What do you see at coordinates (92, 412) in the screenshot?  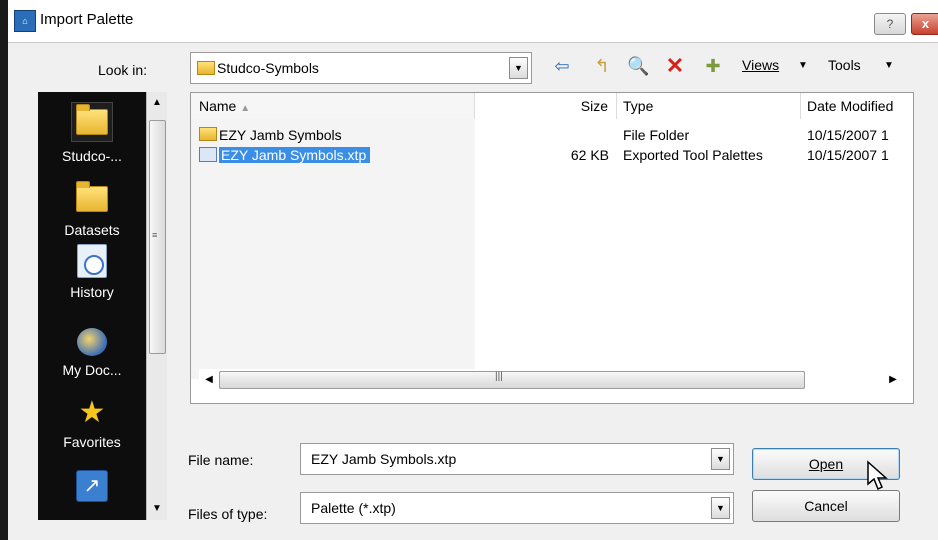 I see `favorites-star-icon: ★` at bounding box center [92, 412].